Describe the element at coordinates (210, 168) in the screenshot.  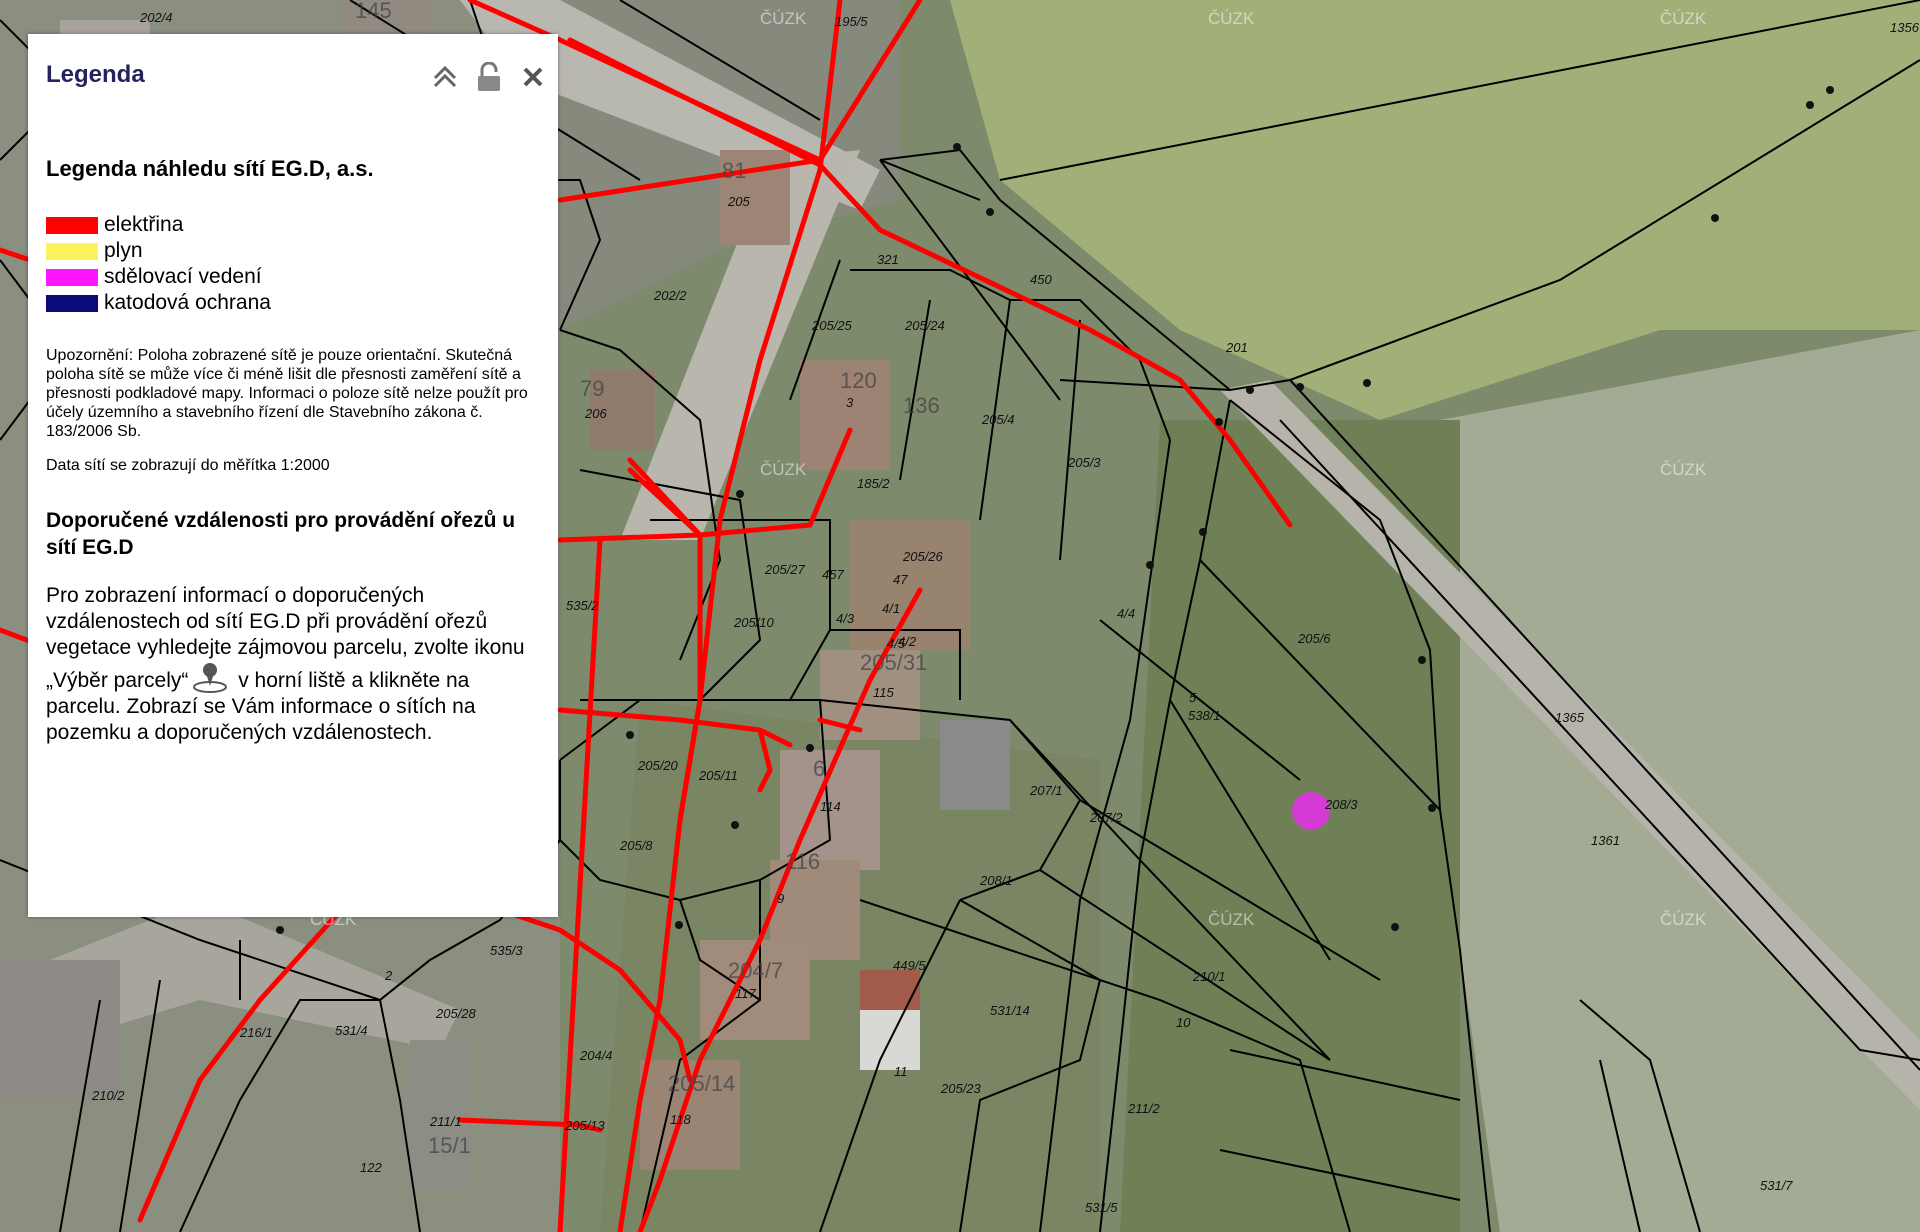
I see `legend-heading: Legenda náhledu sítí EG.D, a.s.` at that location.